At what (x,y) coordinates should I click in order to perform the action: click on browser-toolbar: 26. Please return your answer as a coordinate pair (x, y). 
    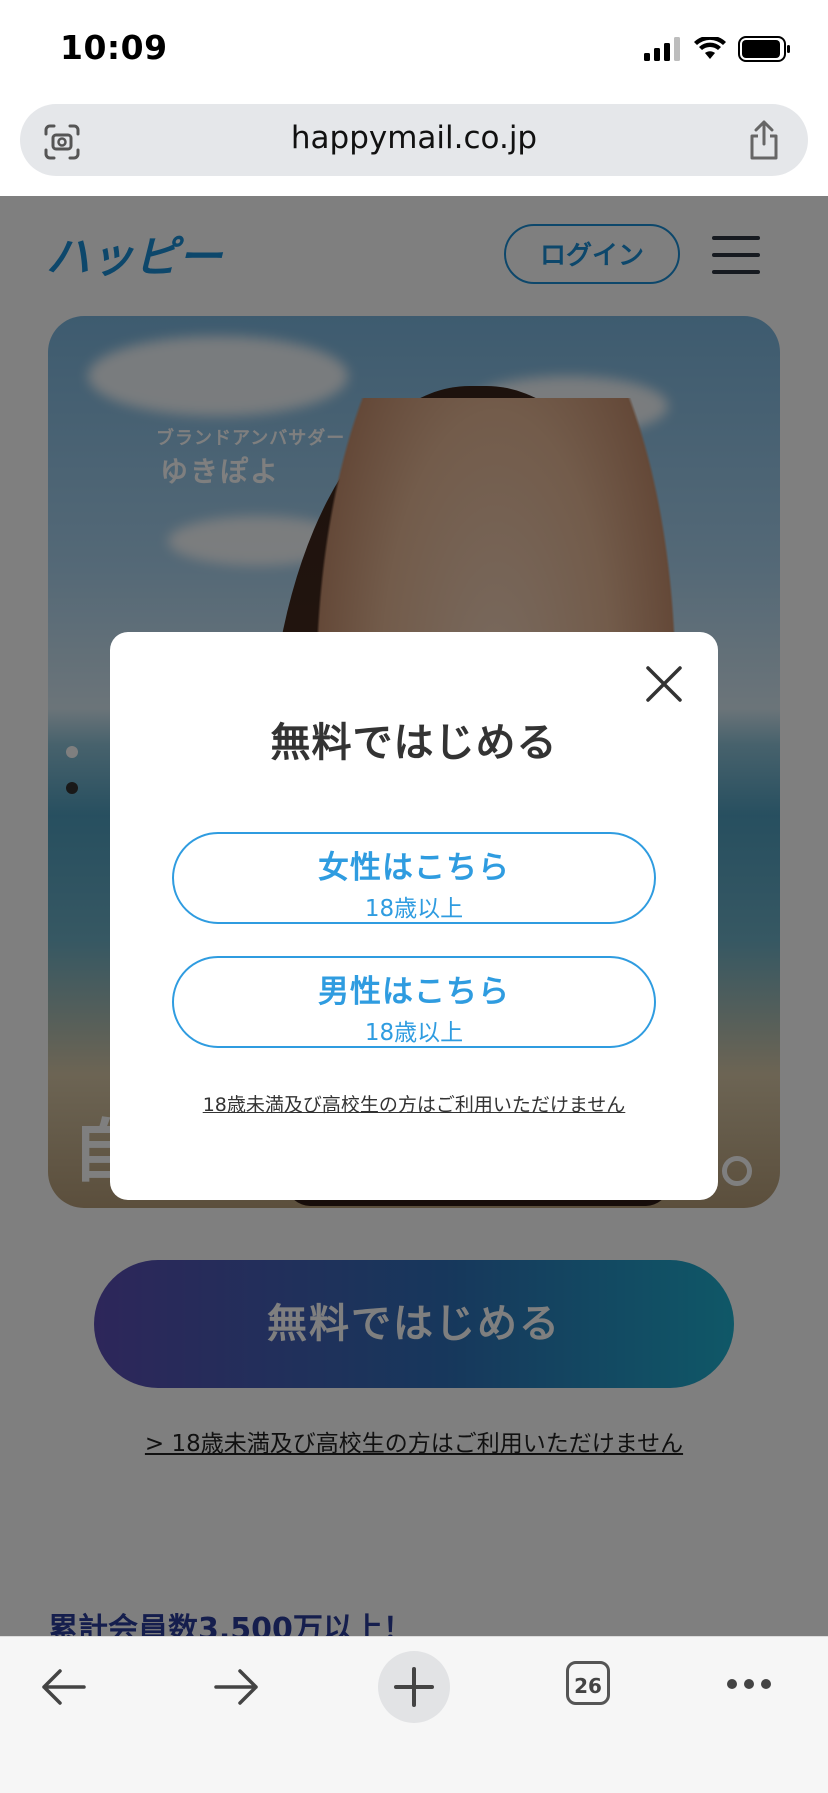
    Looking at the image, I should click on (414, 1714).